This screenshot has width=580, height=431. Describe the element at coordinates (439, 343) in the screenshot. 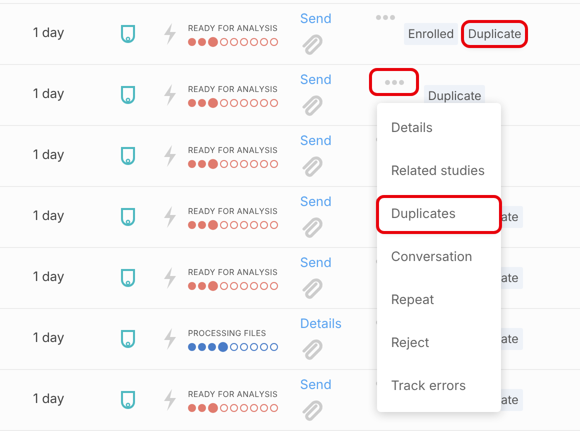

I see `menu-item: Reject` at that location.